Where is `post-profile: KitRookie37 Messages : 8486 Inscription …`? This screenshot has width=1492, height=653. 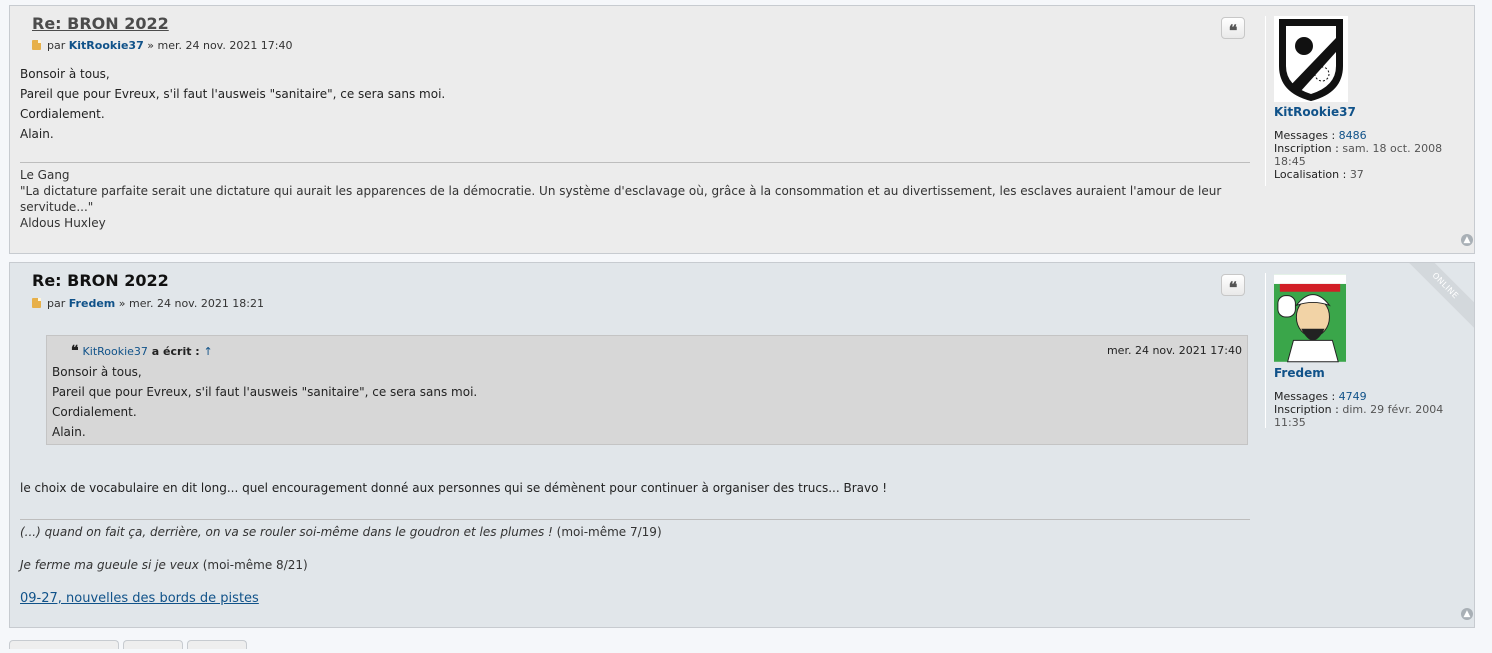 post-profile: KitRookie37 Messages : 8486 Inscription … is located at coordinates (1364, 101).